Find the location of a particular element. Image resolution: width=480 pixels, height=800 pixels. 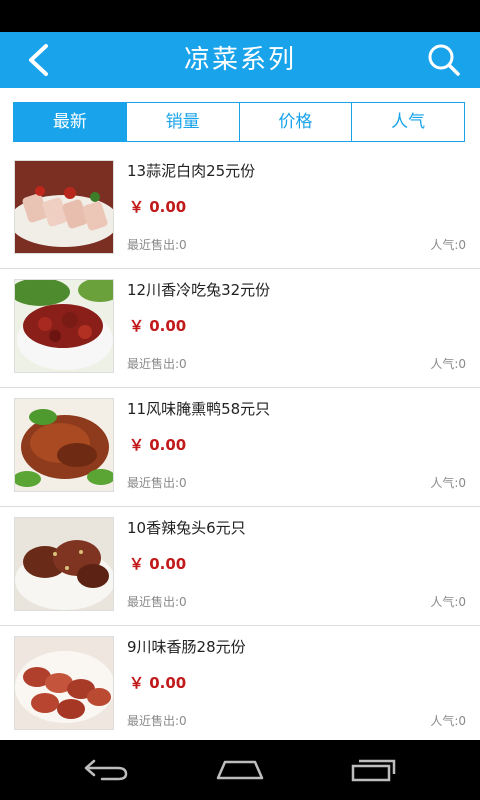

app-bar: 凉菜系列 is located at coordinates (240, 60).